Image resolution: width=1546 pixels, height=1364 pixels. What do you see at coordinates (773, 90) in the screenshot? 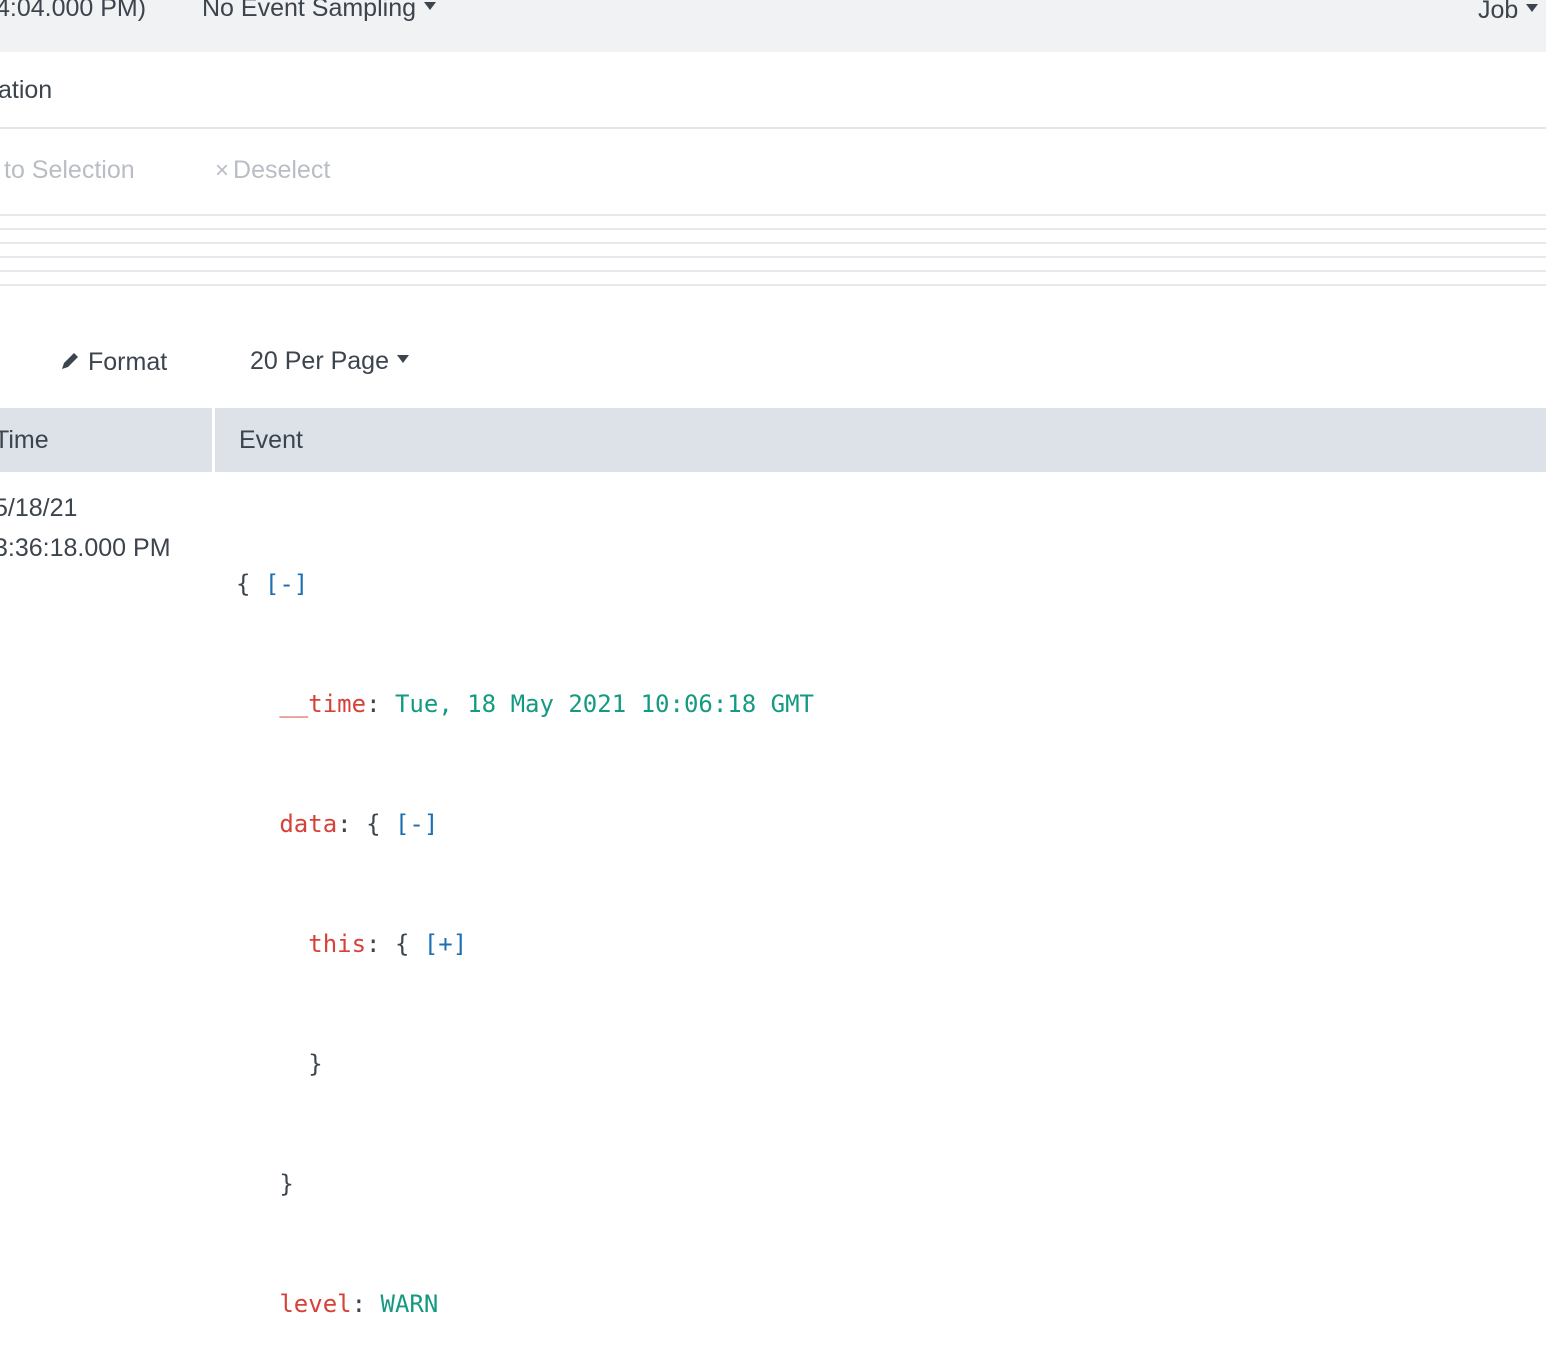
I see `timeline-format-row: ation` at bounding box center [773, 90].